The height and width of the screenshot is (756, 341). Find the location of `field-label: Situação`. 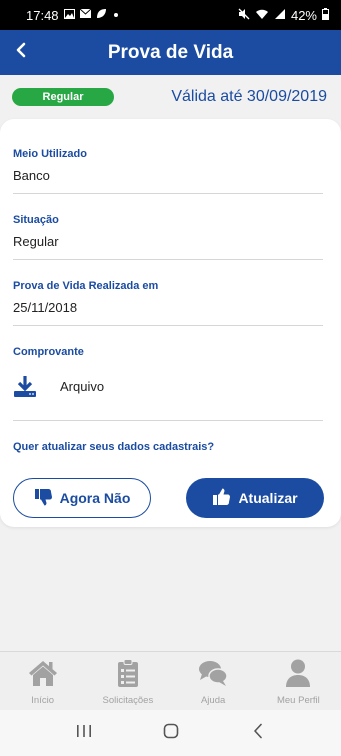

field-label: Situação is located at coordinates (36, 220).